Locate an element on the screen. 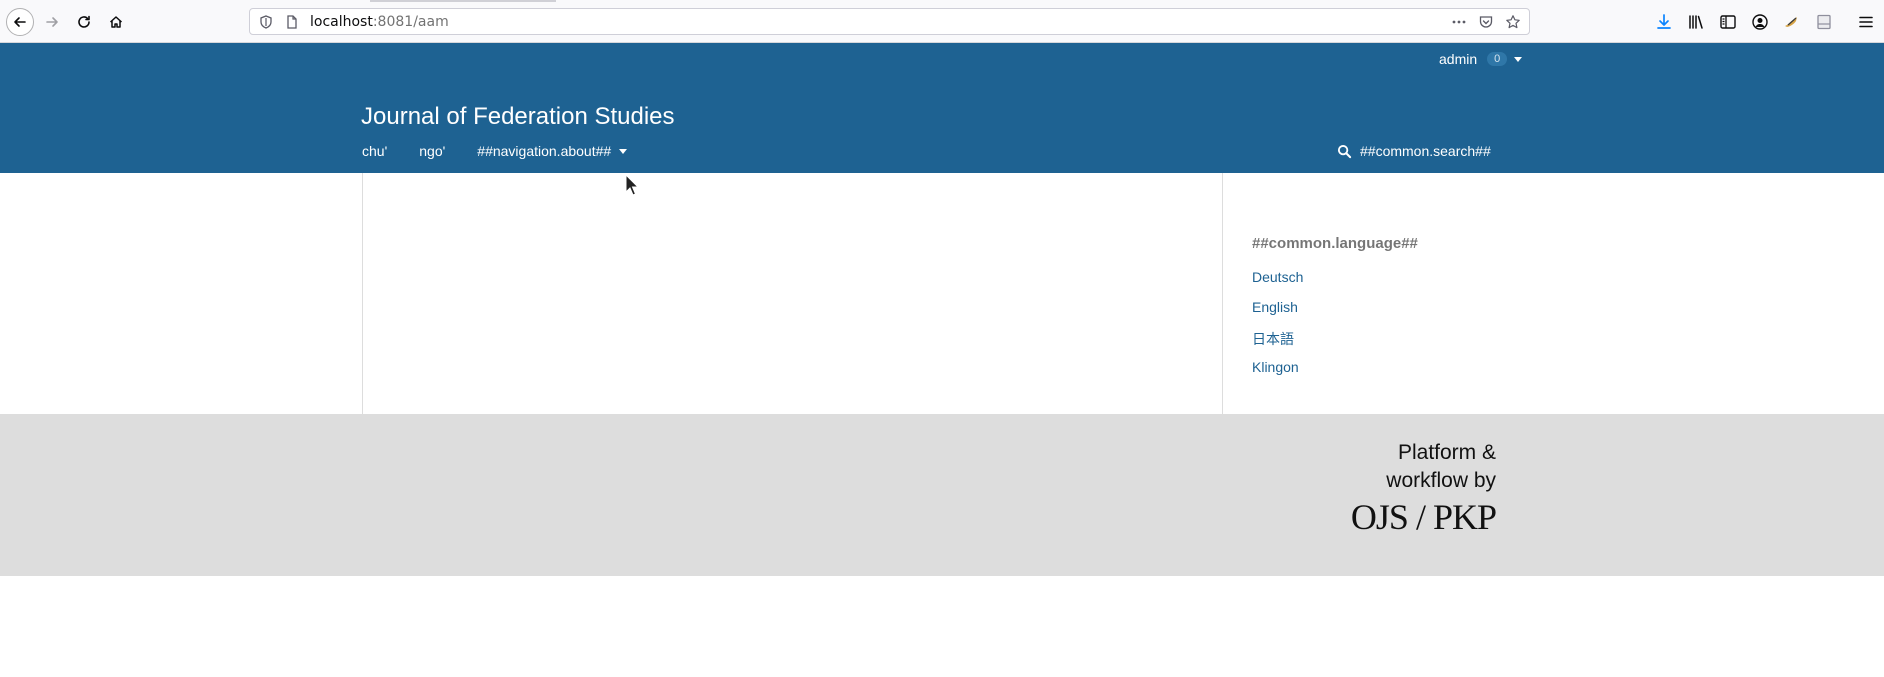 The width and height of the screenshot is (1884, 677). address-bar: localhost:8081/aam is located at coordinates (889, 21).